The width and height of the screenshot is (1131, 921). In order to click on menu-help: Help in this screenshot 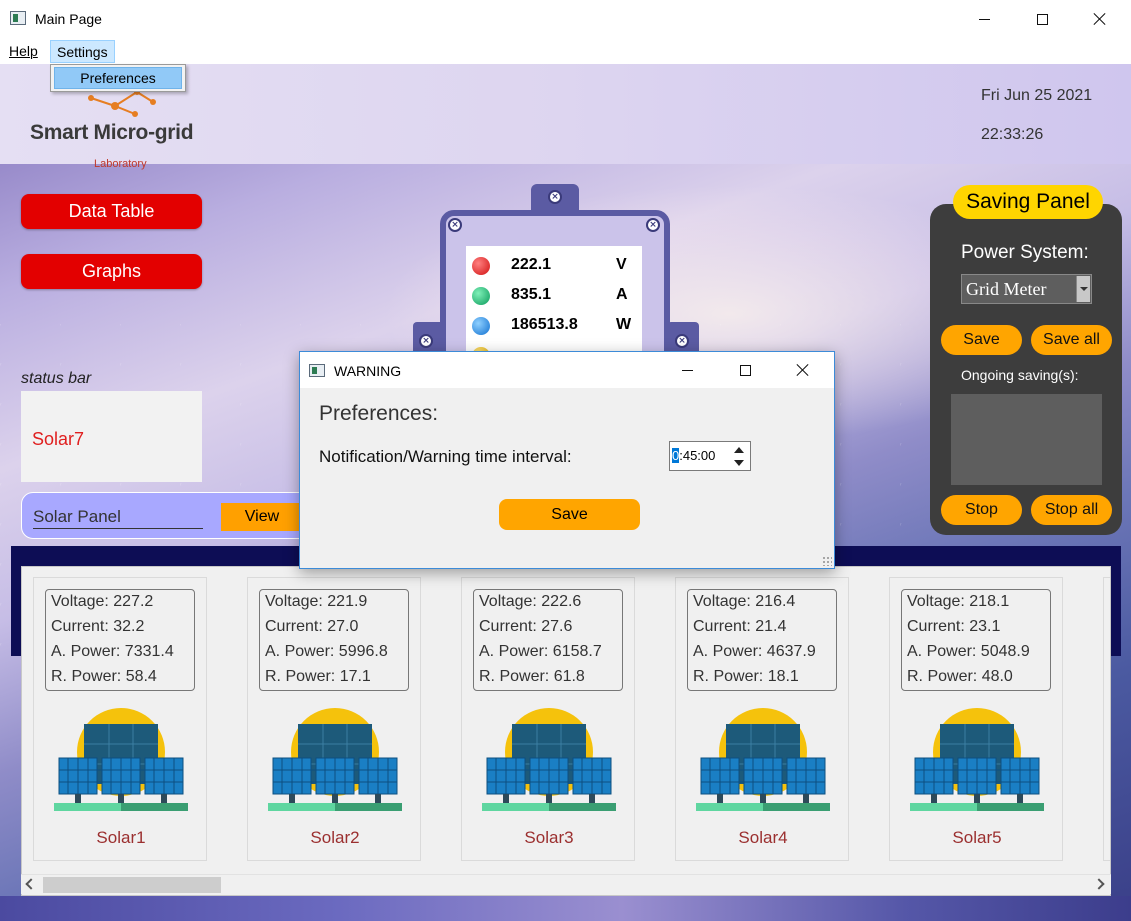, I will do `click(23, 51)`.